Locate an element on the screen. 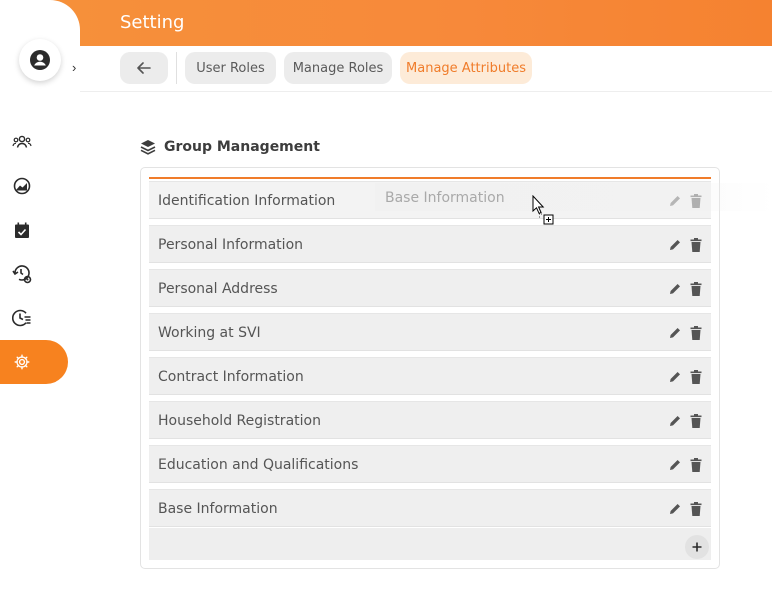 The image size is (772, 602). tab-manage-roles: Manage Roles is located at coordinates (338, 68).